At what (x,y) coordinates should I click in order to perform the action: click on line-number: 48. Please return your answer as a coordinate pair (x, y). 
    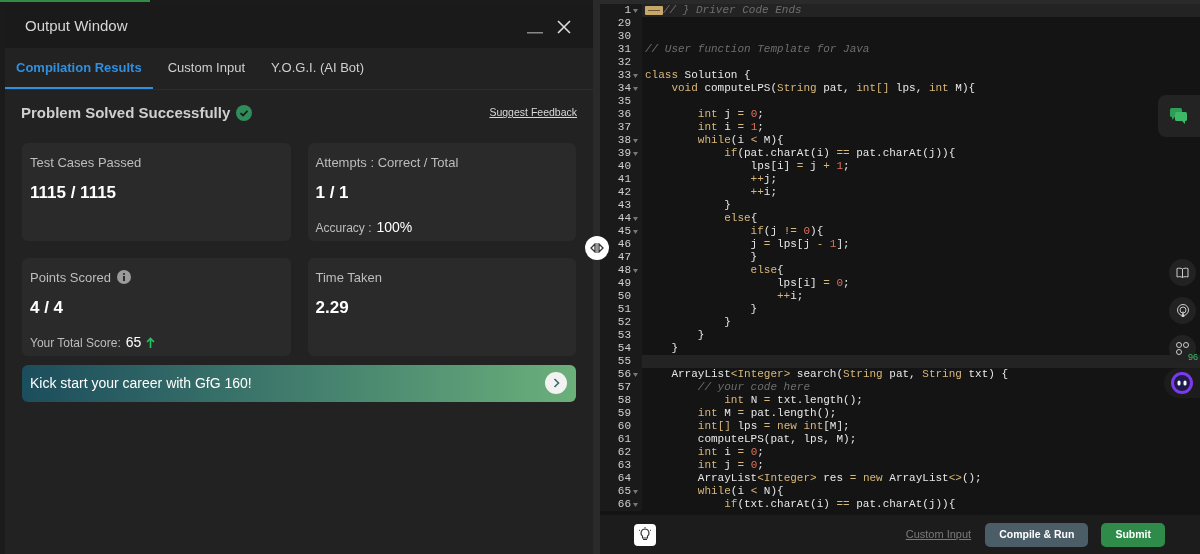
    Looking at the image, I should click on (624, 270).